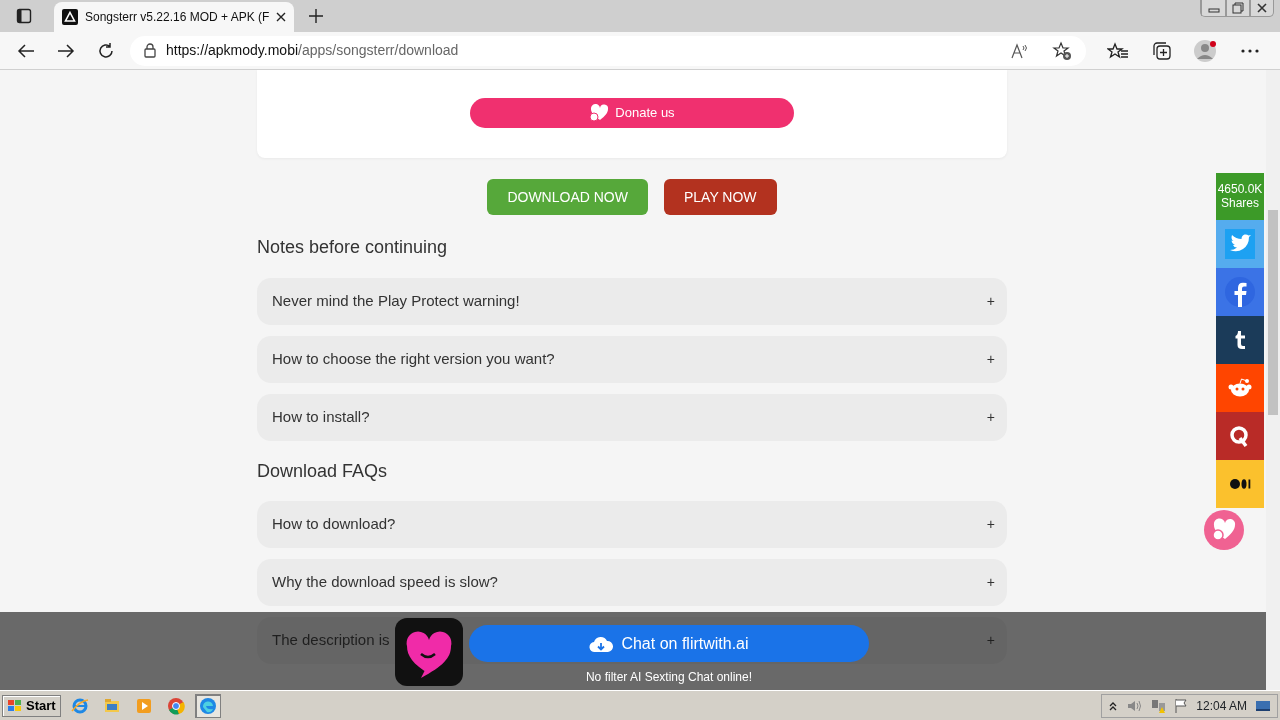  Describe the element at coordinates (281, 17) in the screenshot. I see `close-icon` at that location.